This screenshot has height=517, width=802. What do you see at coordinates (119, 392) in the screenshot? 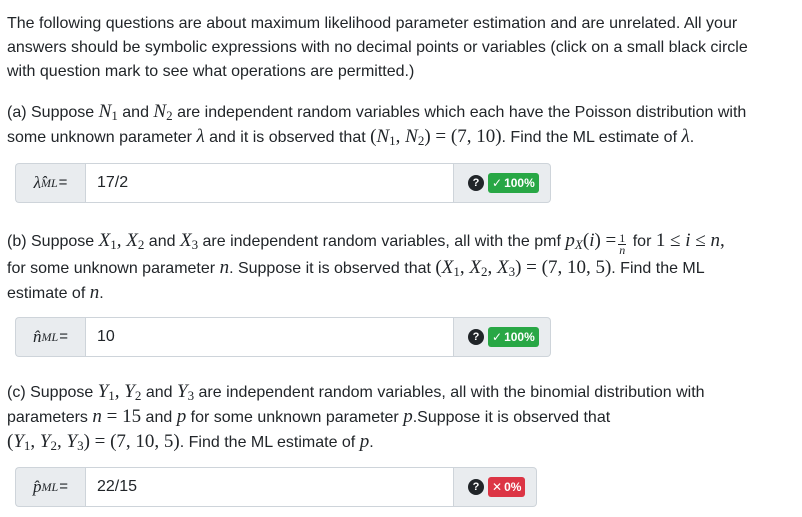
I see `var-y1: Y1, Y2` at bounding box center [119, 392].